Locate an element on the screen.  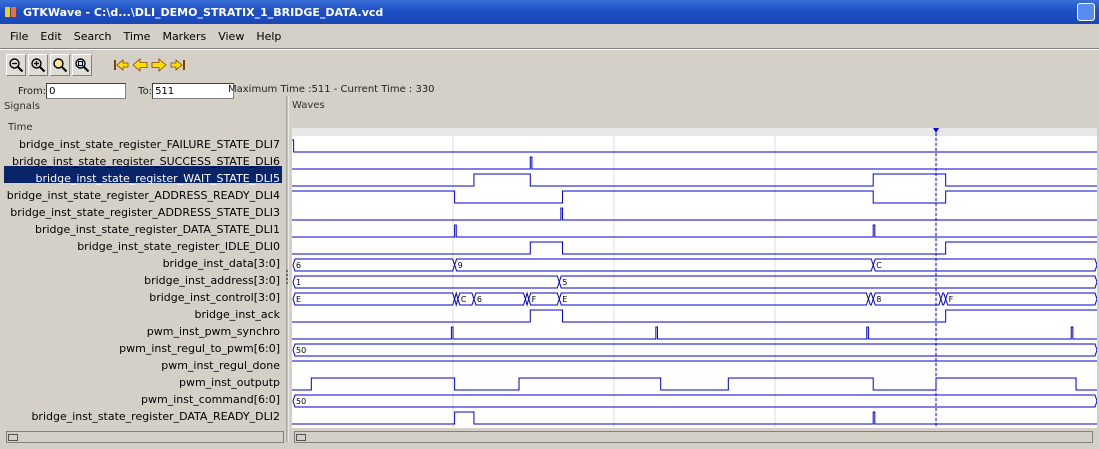
menu-view: View is located at coordinates (231, 36).